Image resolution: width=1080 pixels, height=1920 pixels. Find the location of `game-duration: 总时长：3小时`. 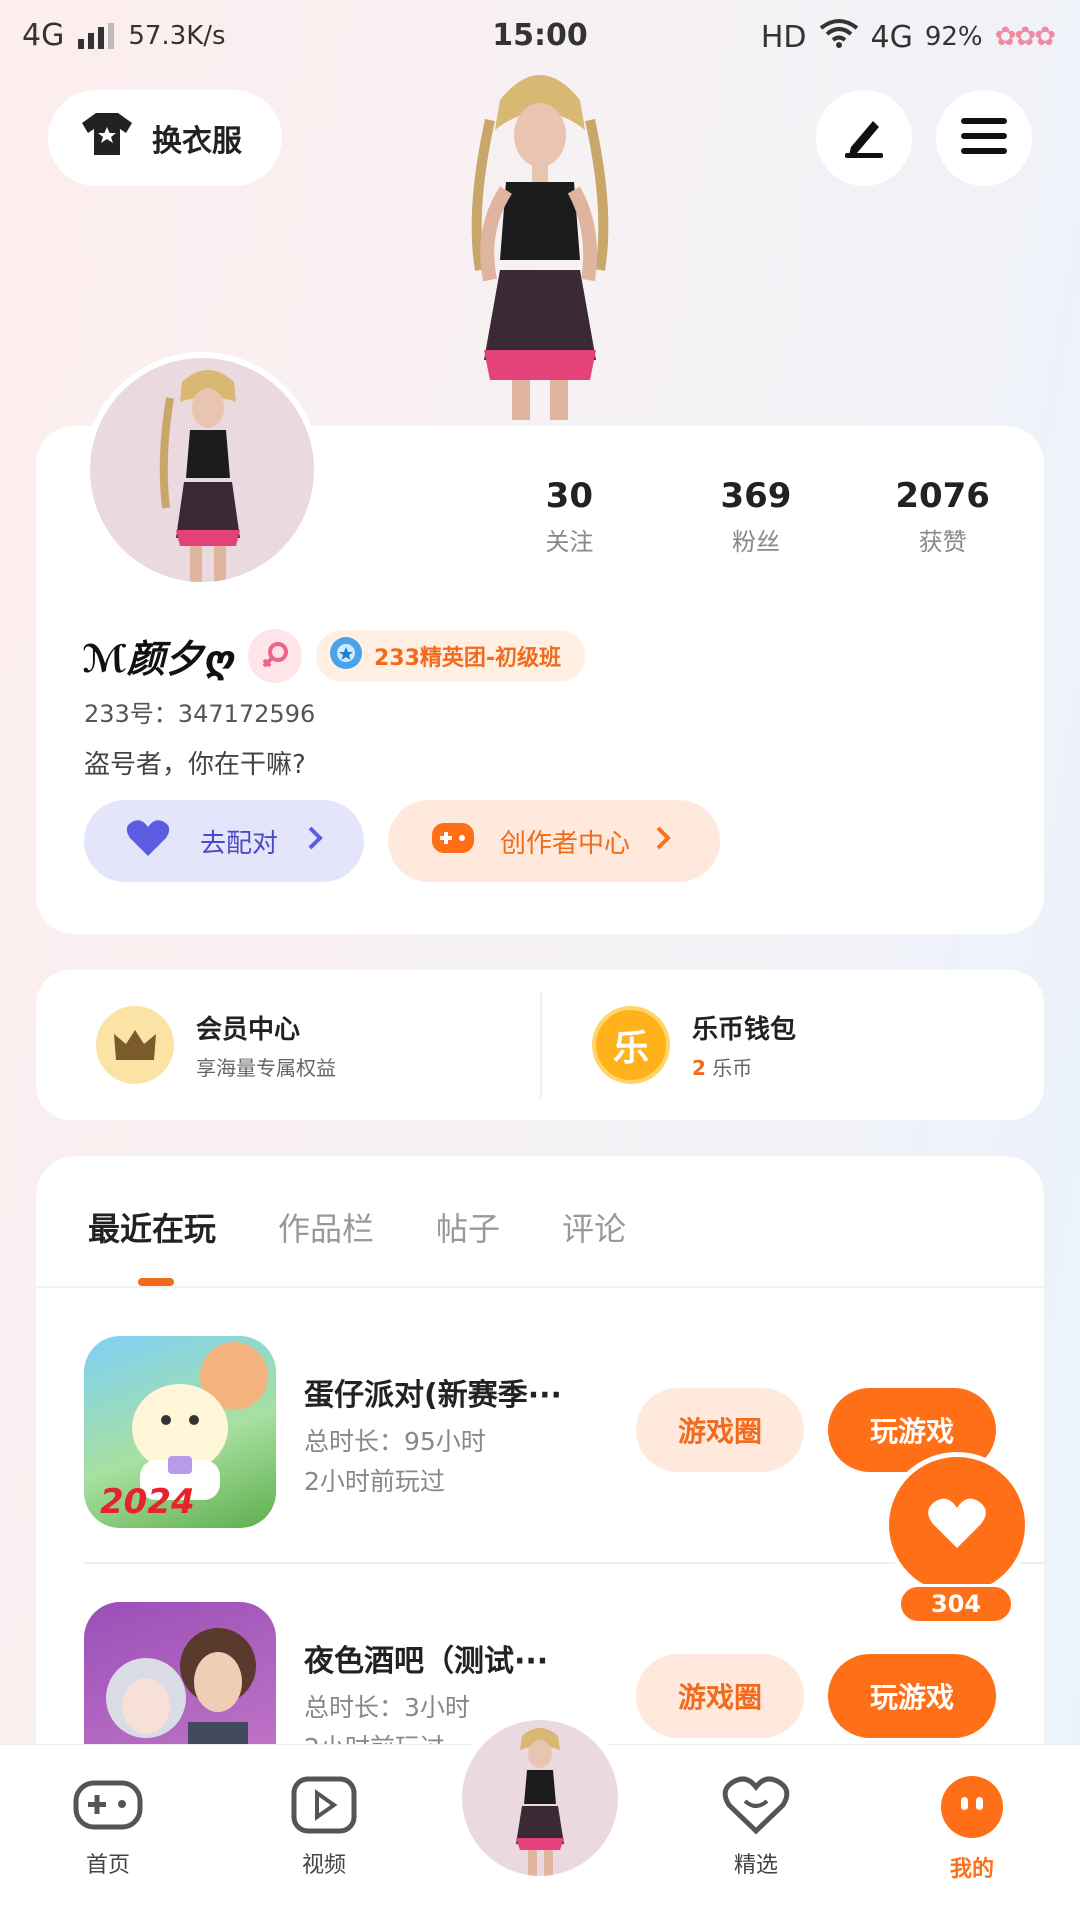

game-duration: 总时长：3小时 is located at coordinates (387, 1707).